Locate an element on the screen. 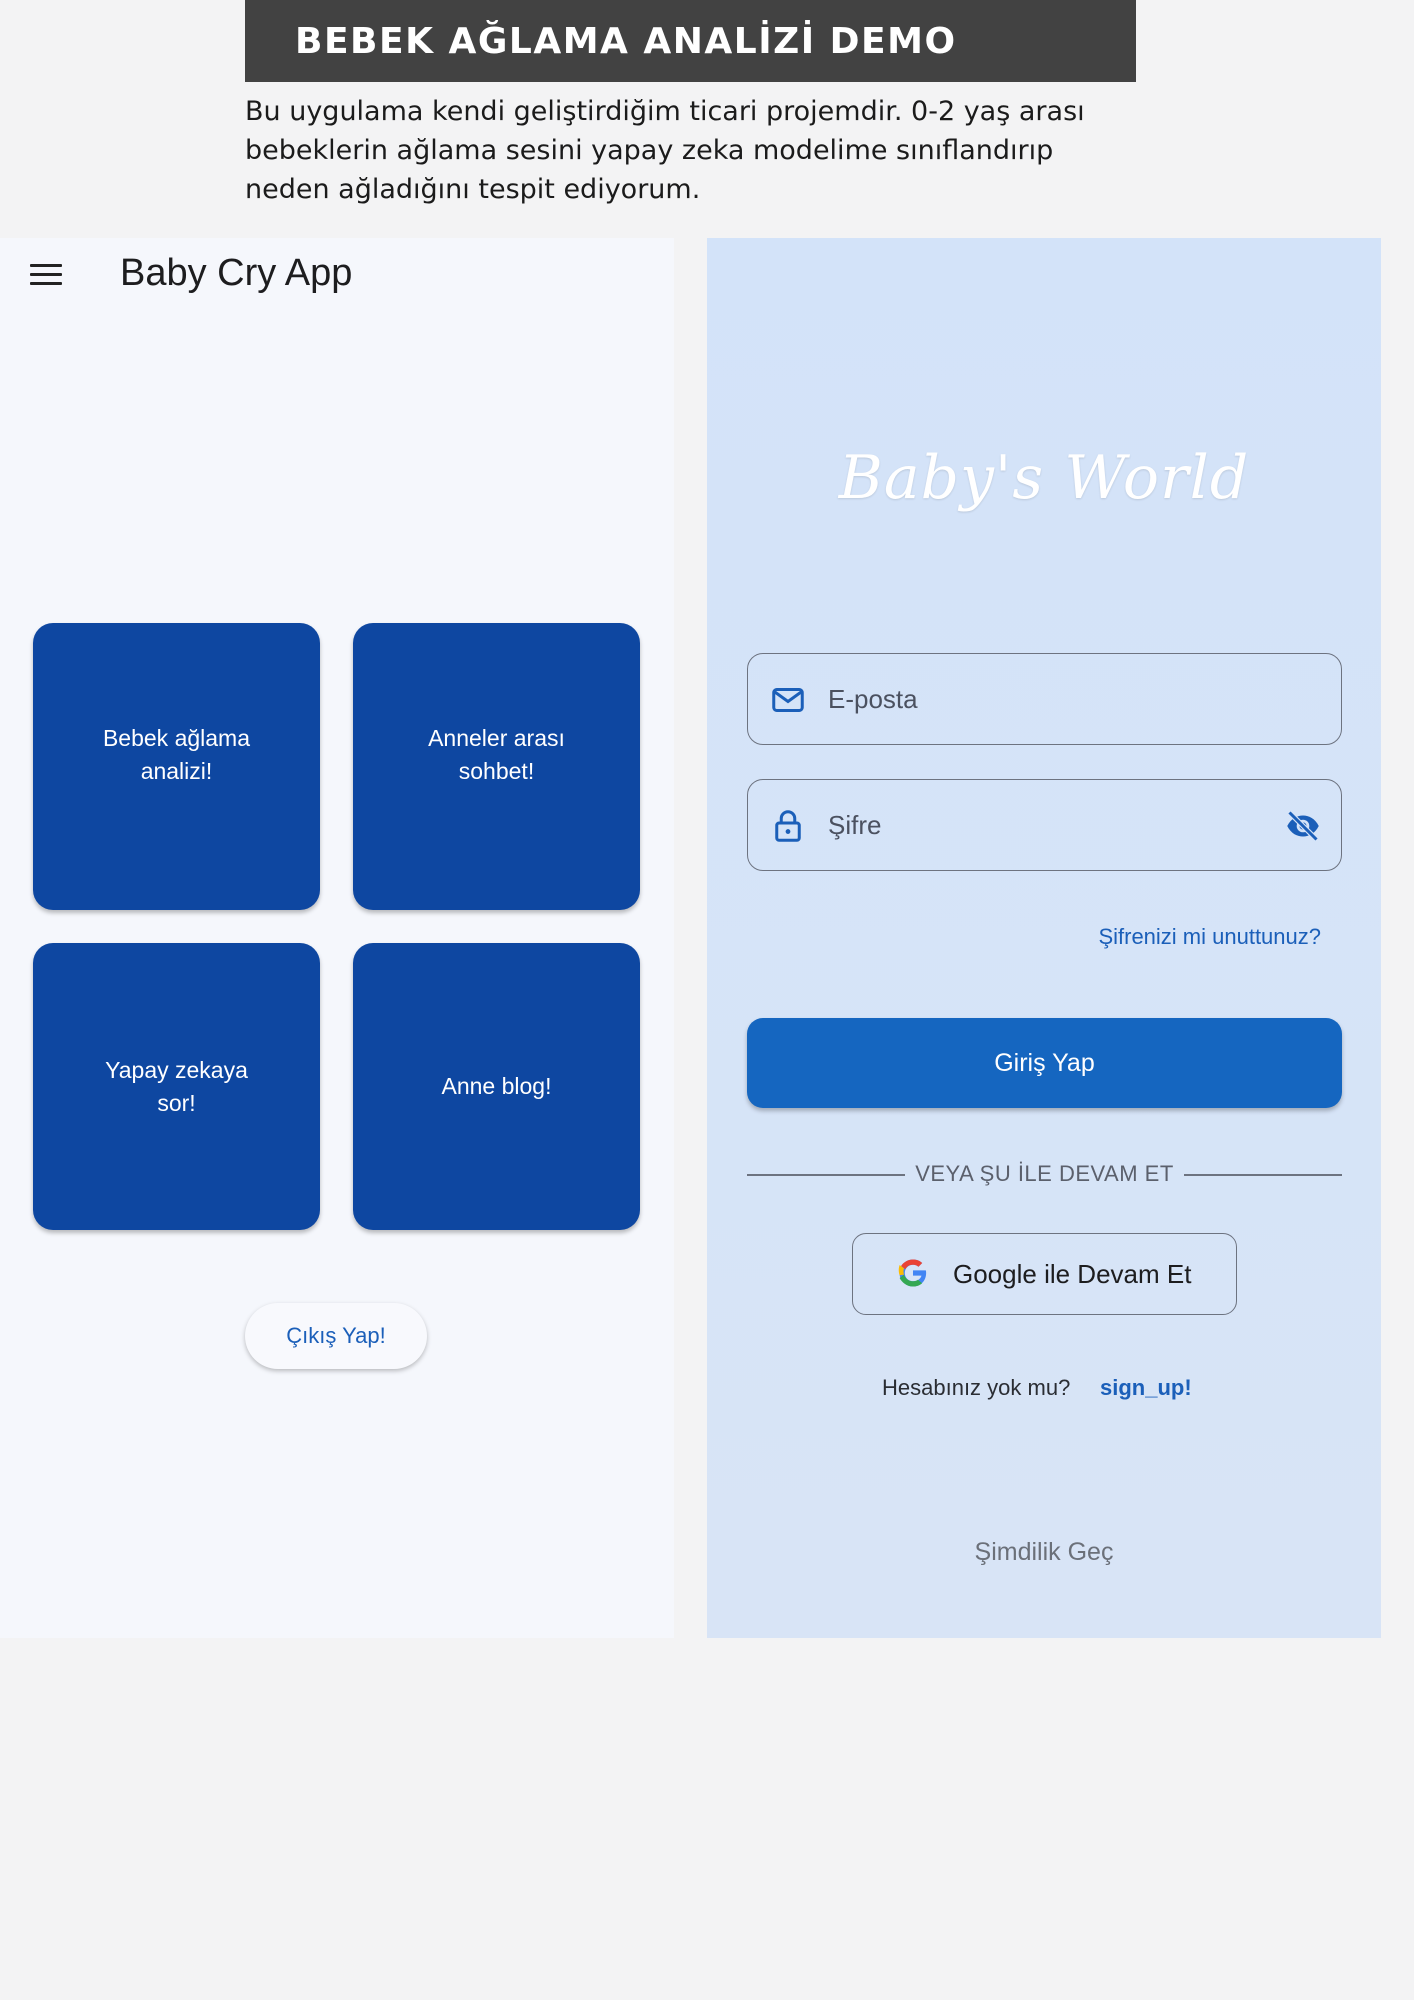 This screenshot has height=2000, width=1414. tile-label: Anne blog! is located at coordinates (496, 1086).